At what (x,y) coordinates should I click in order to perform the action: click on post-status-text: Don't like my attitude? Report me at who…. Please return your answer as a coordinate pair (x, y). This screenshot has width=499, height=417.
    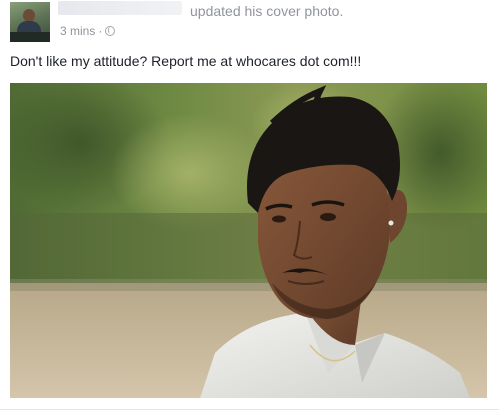
    Looking at the image, I should click on (186, 61).